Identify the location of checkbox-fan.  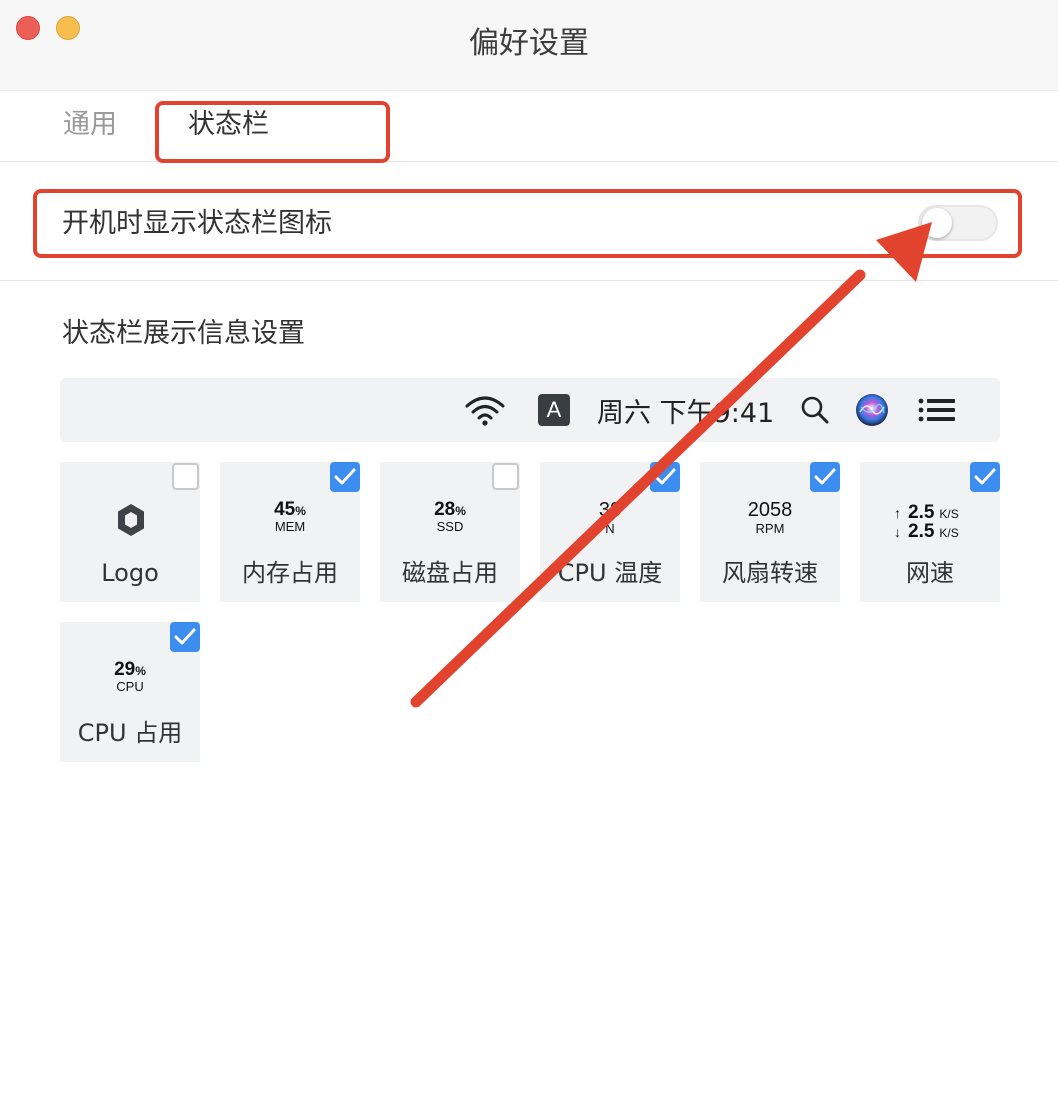
(825, 477).